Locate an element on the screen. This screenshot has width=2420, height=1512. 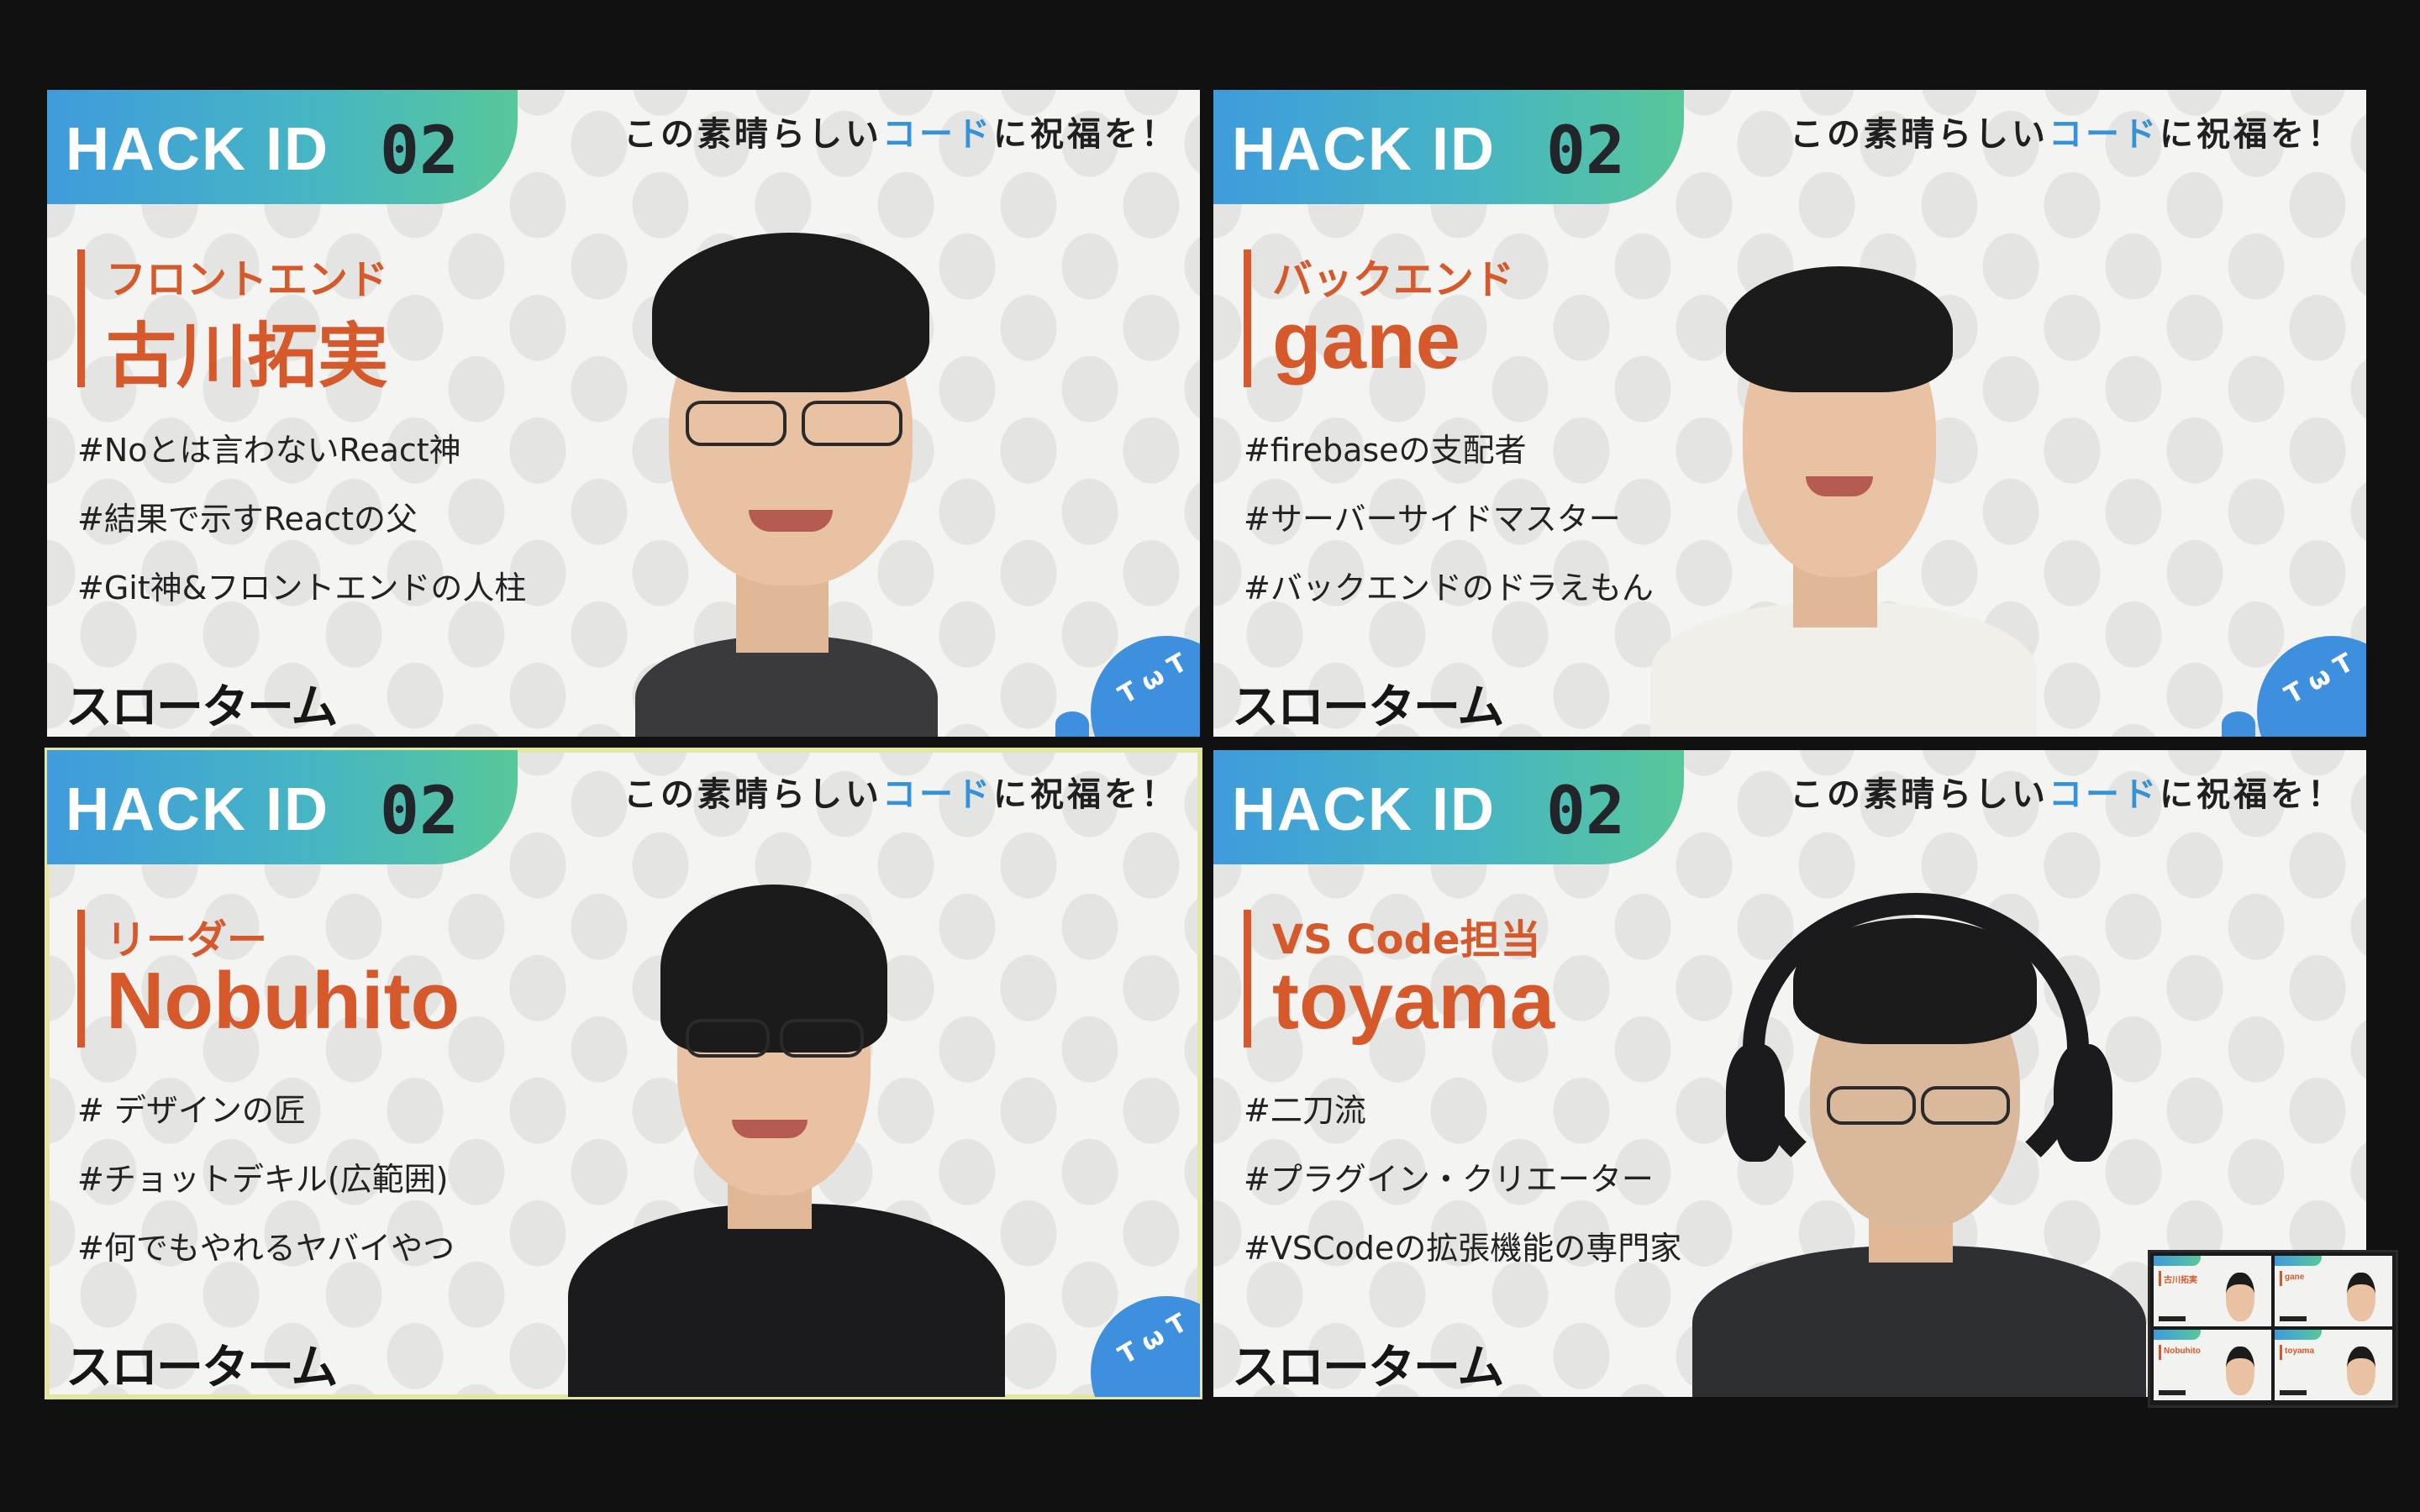
tag-line: #結果で示すReactの父 is located at coordinates (248, 519).